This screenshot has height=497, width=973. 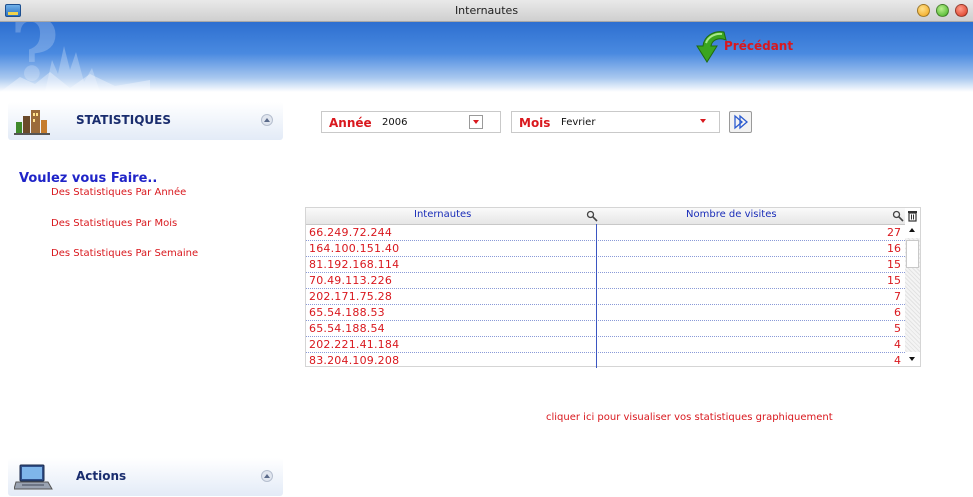 I want to click on link-stats-by-year: Des Statistiques Par Année, so click(x=118, y=192).